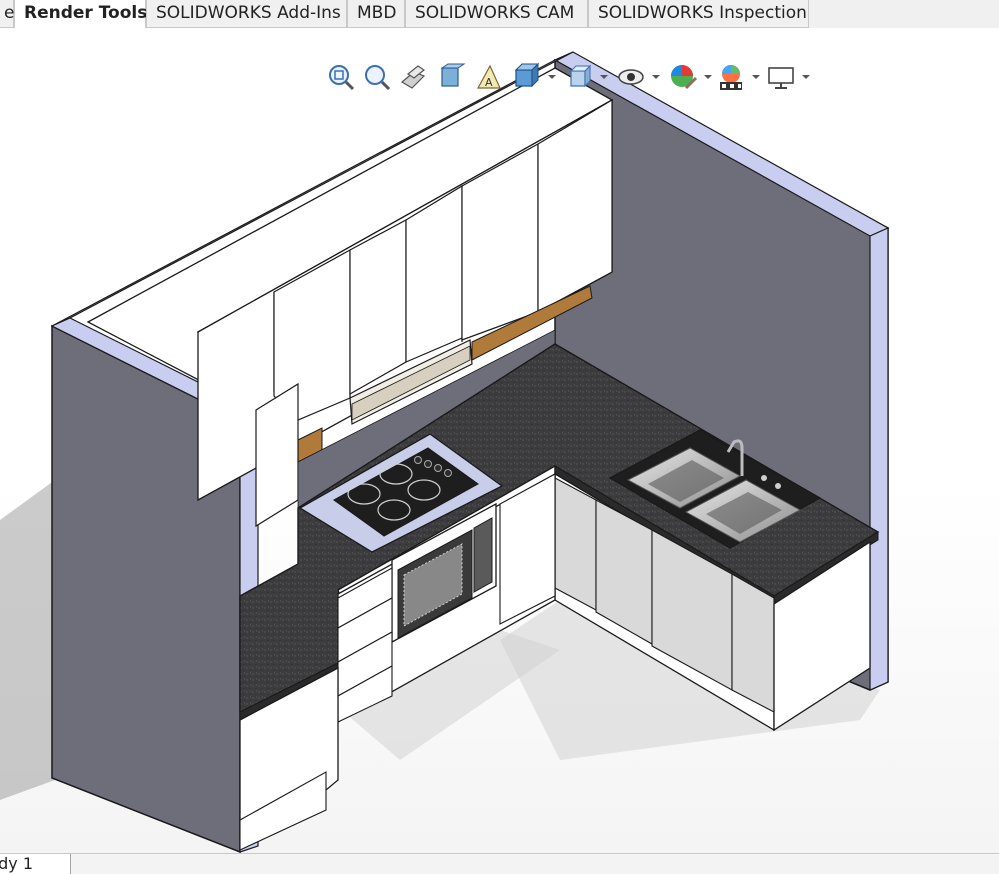  I want to click on display-style-icon, so click(579, 77).